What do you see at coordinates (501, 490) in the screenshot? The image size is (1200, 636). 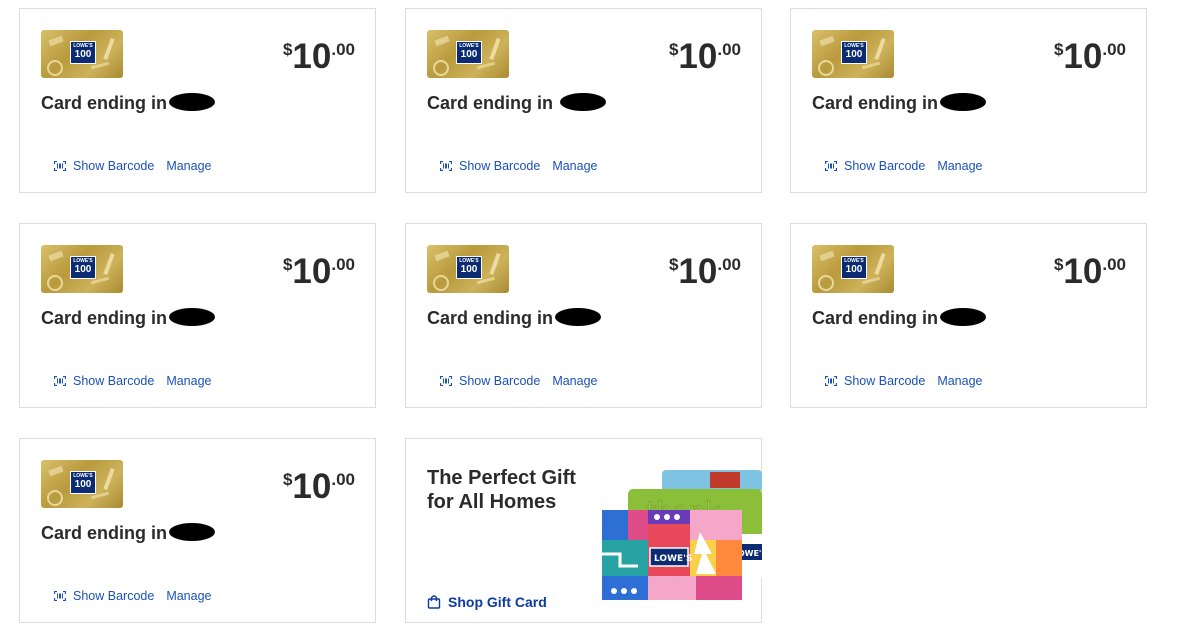 I see `promo-title: The Perfect Gift for All Homes` at bounding box center [501, 490].